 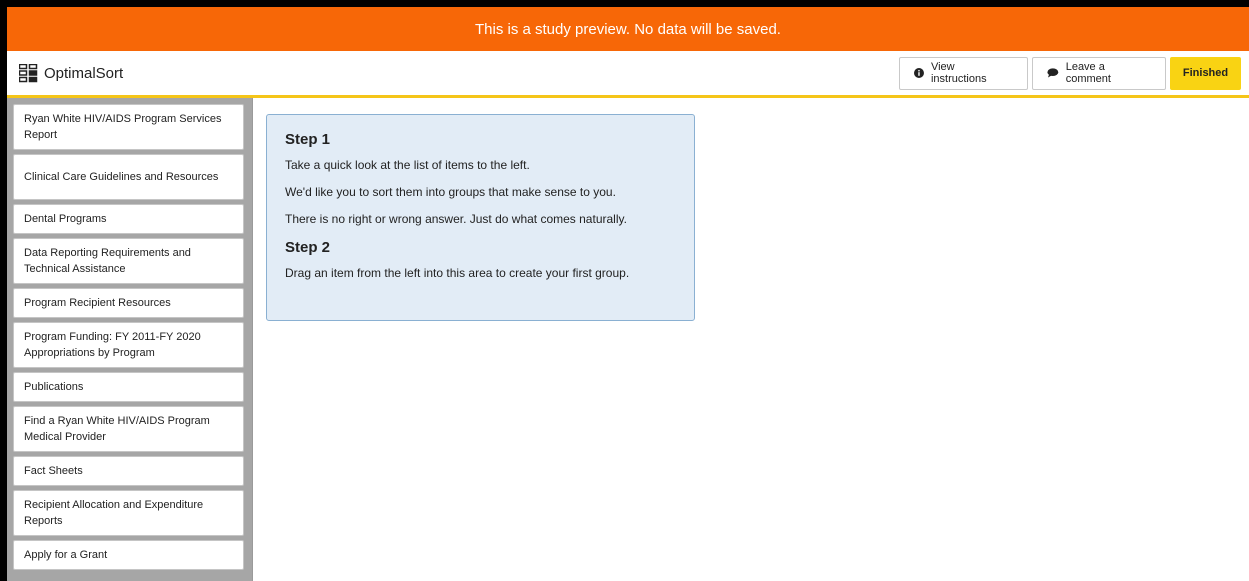 I want to click on card-item: Fact Sheets, so click(x=128, y=471).